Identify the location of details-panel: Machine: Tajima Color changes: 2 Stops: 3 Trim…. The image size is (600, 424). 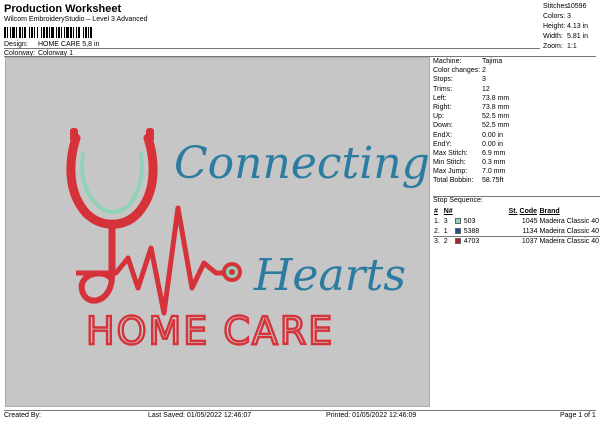
(516, 121).